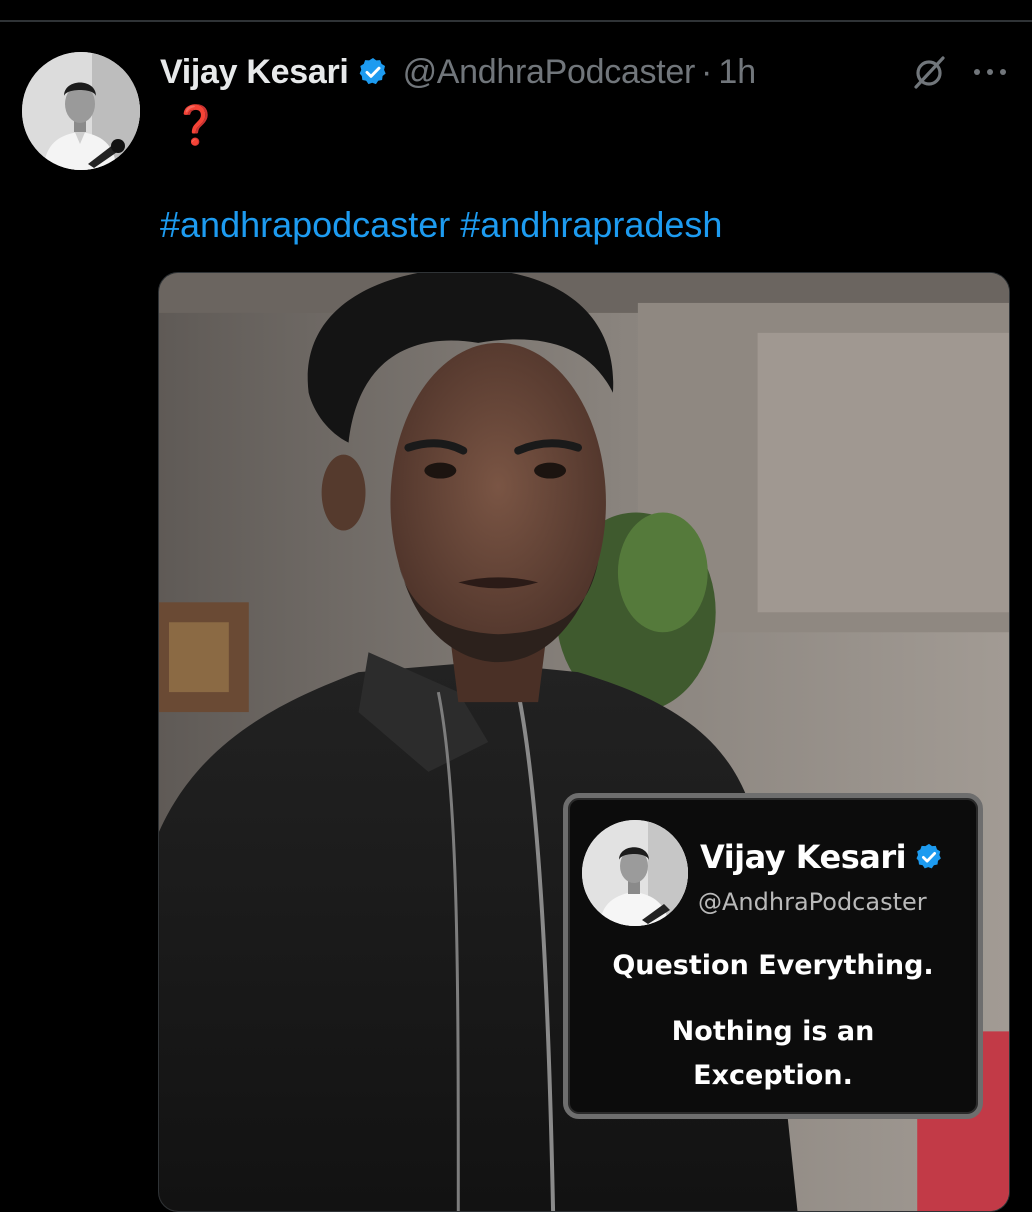 This screenshot has width=1032, height=1212. I want to click on hashtag-andhrapodcaster: #andhrapodcaster, so click(305, 224).